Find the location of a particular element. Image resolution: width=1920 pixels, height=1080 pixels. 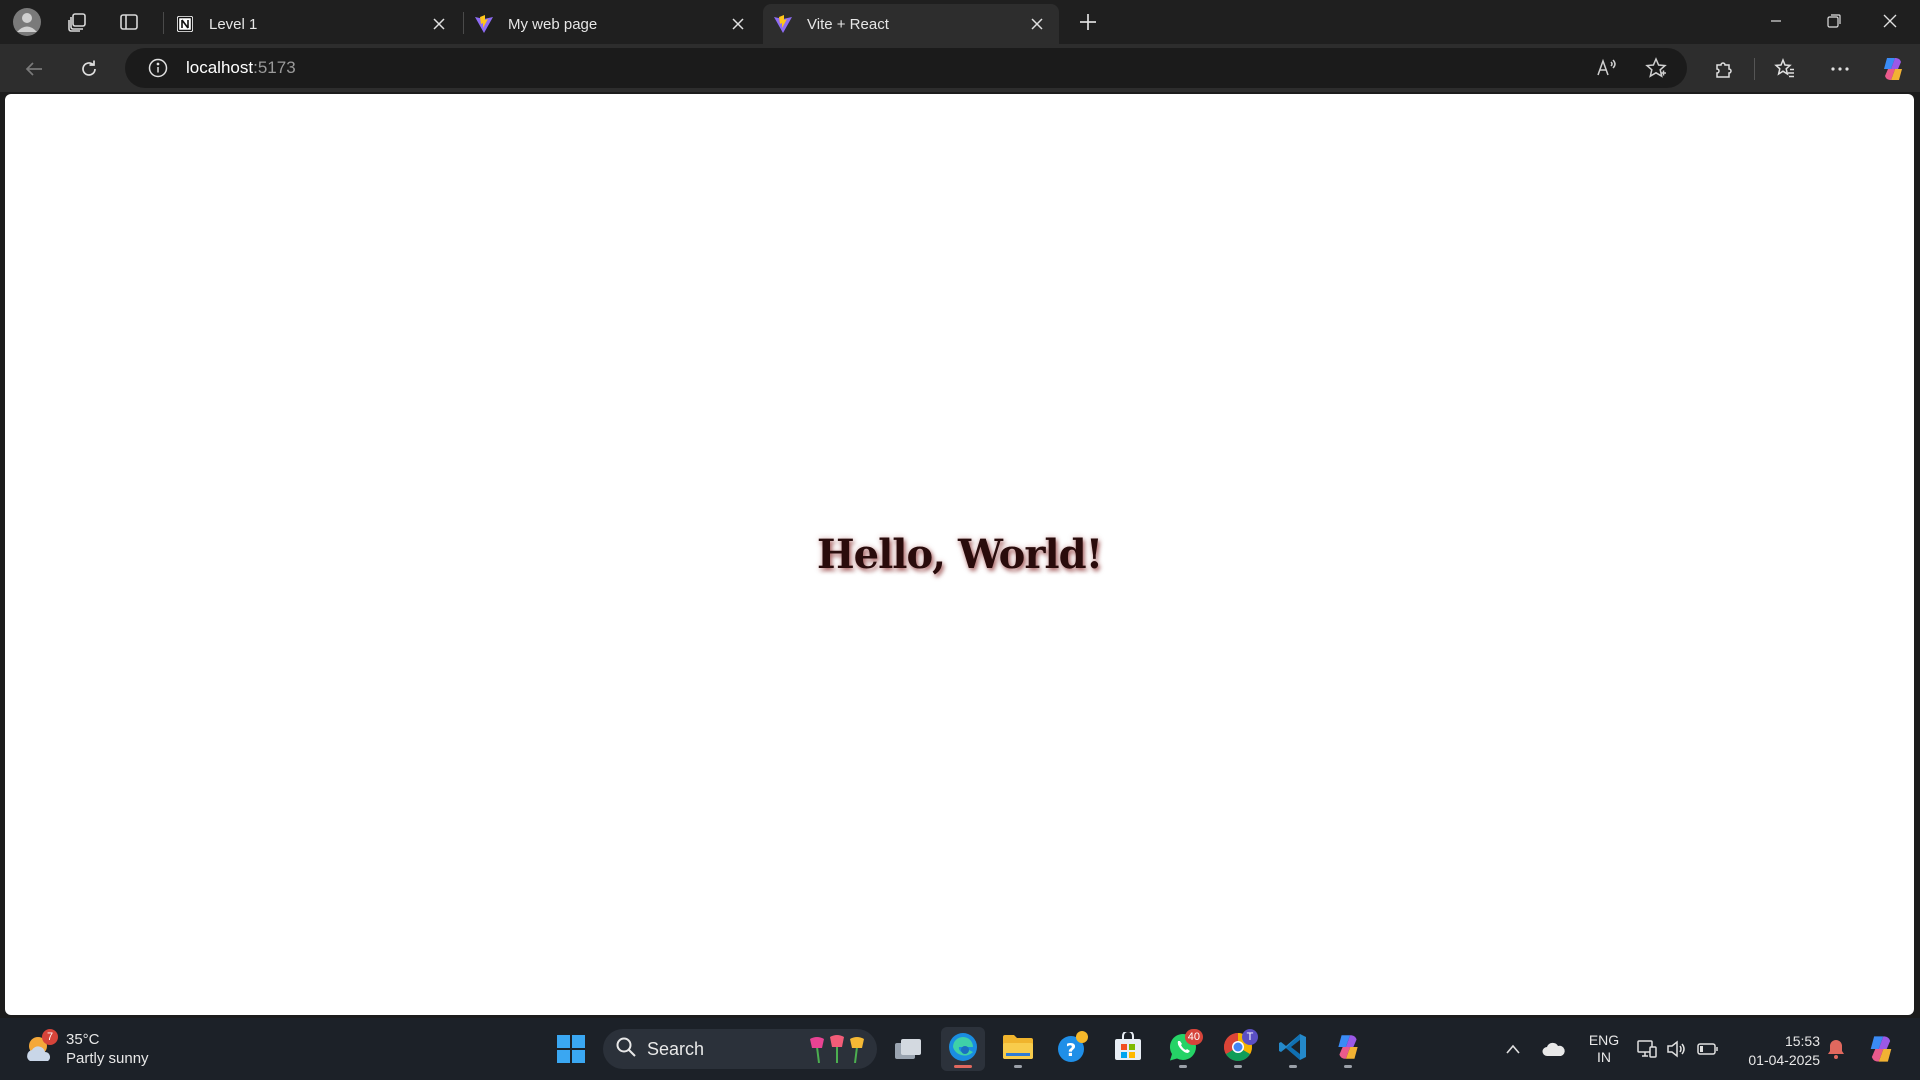

weather-widget: 7 35°C Partly sunny is located at coordinates (86, 1049).